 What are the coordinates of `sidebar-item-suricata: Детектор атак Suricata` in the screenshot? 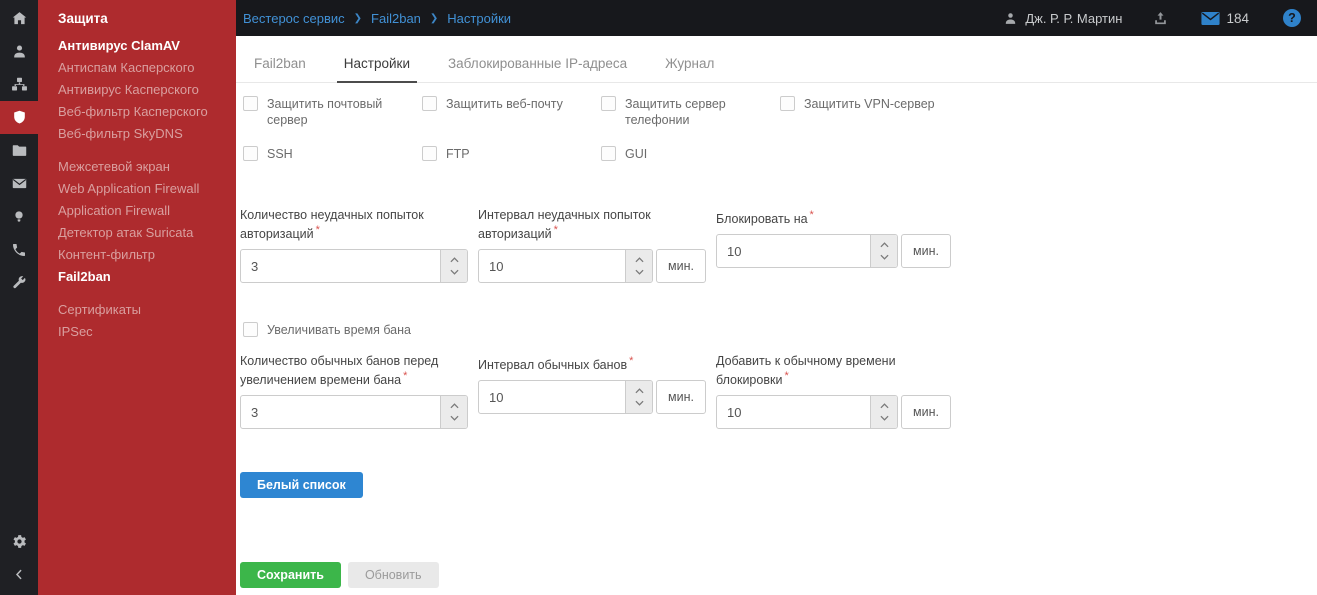 It's located at (137, 233).